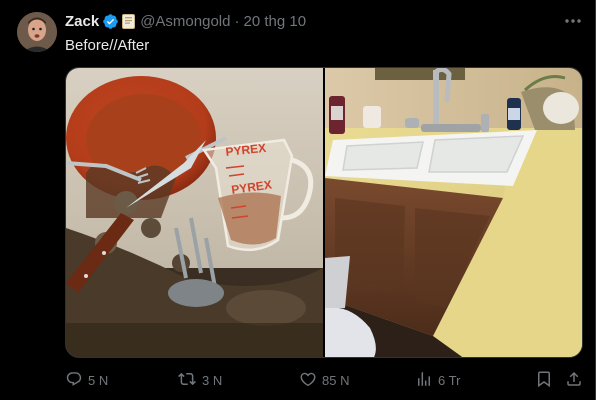  I want to click on author-name: Zack, so click(82, 21).